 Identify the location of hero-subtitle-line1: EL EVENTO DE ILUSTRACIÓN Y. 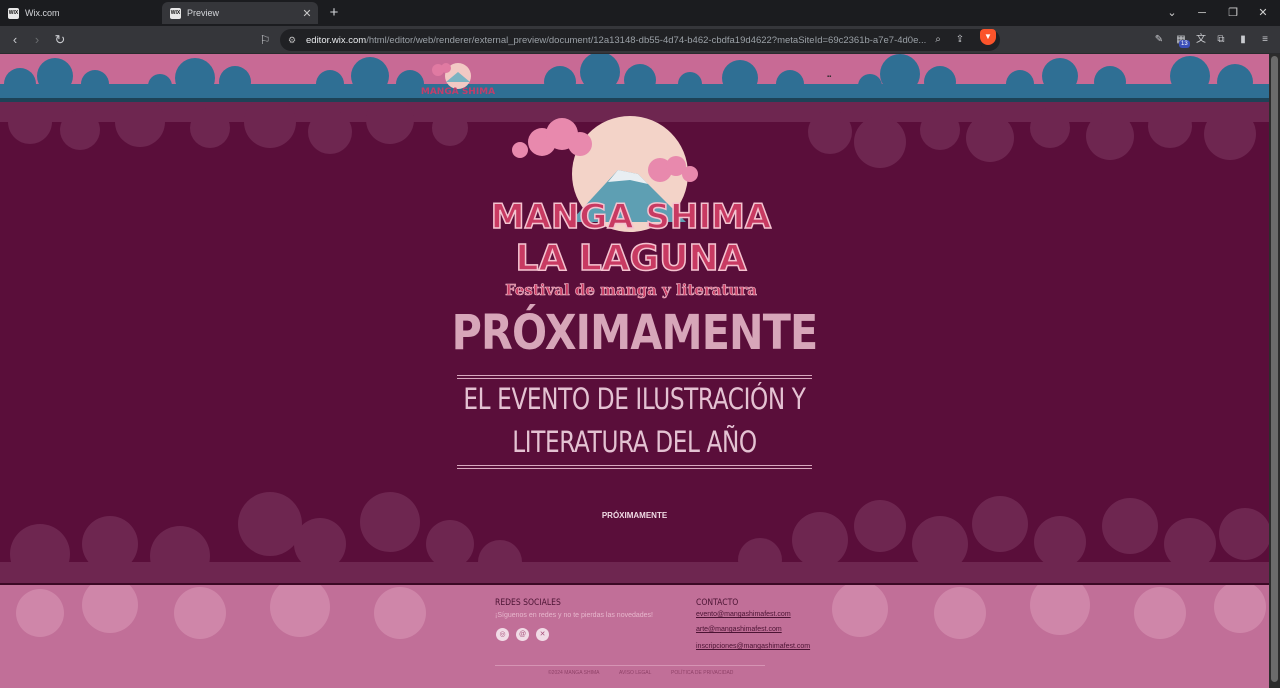
(634, 399).